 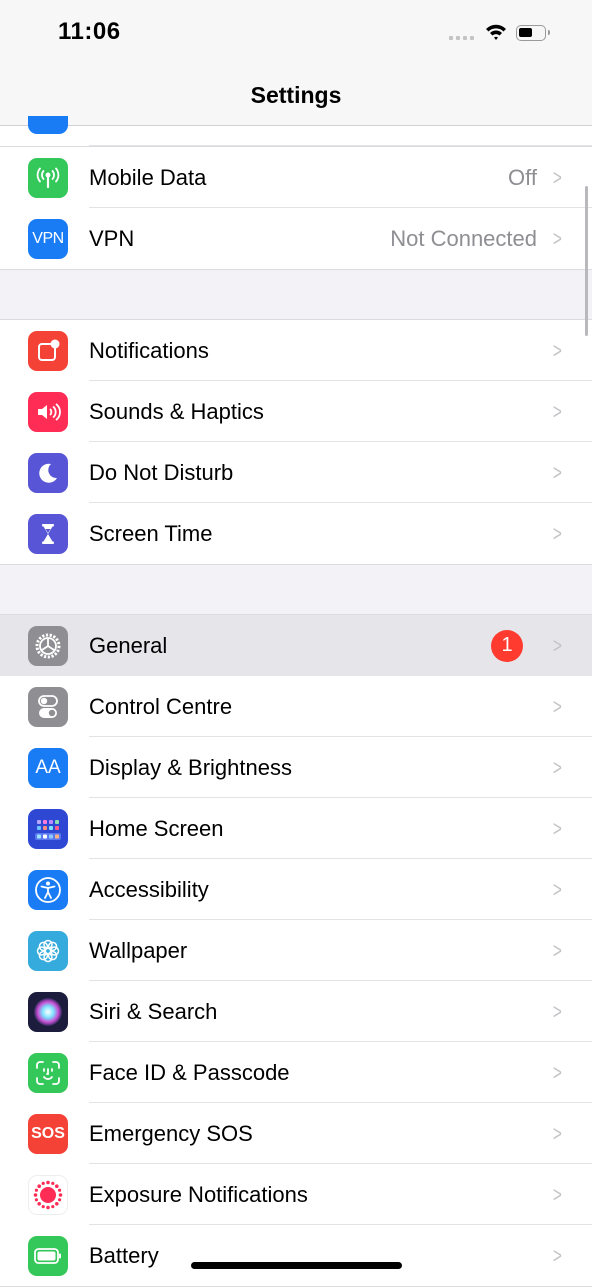 I want to click on settings-row-battery: Battery >, so click(x=296, y=1255).